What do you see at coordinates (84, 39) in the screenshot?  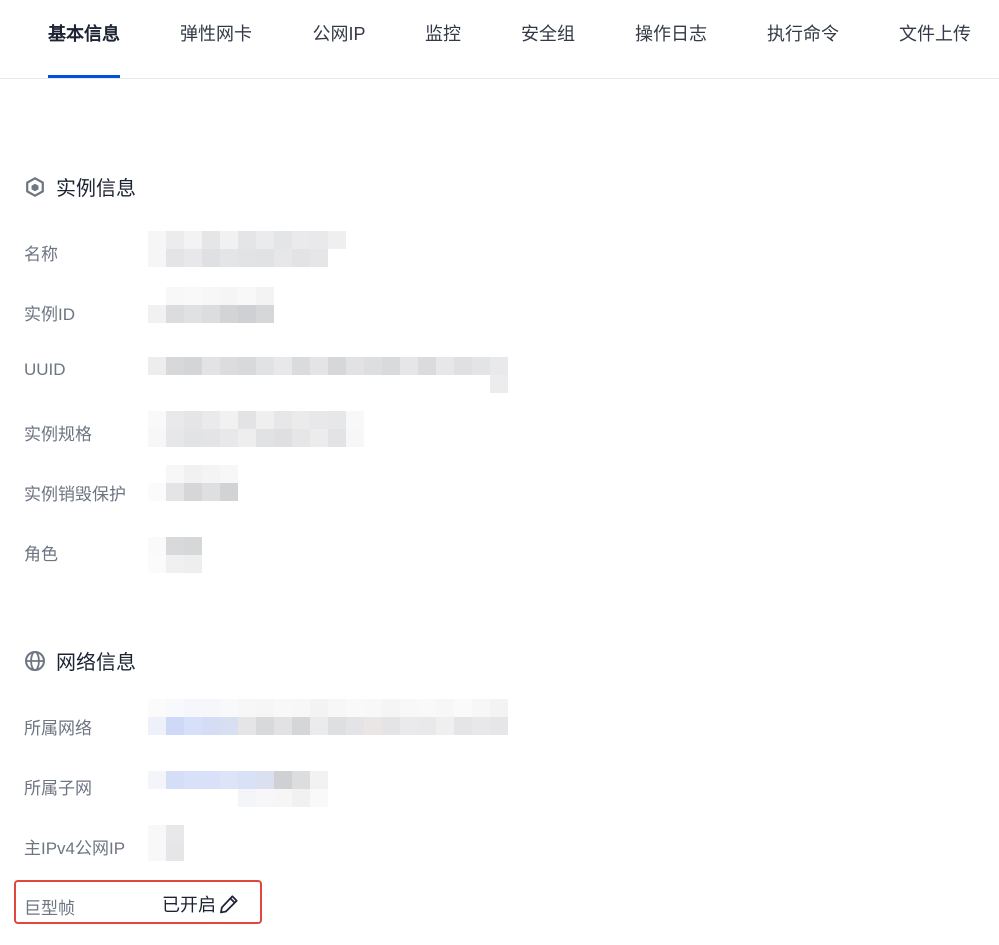 I see `tab-basic-info: 基本信息` at bounding box center [84, 39].